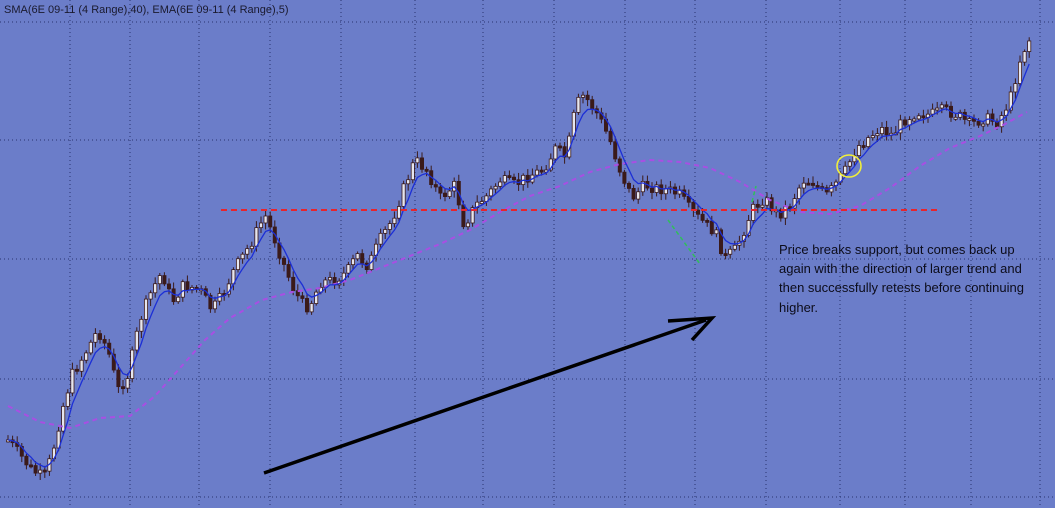 The width and height of the screenshot is (1055, 508). I want to click on trend-arrow, so click(490, 395).